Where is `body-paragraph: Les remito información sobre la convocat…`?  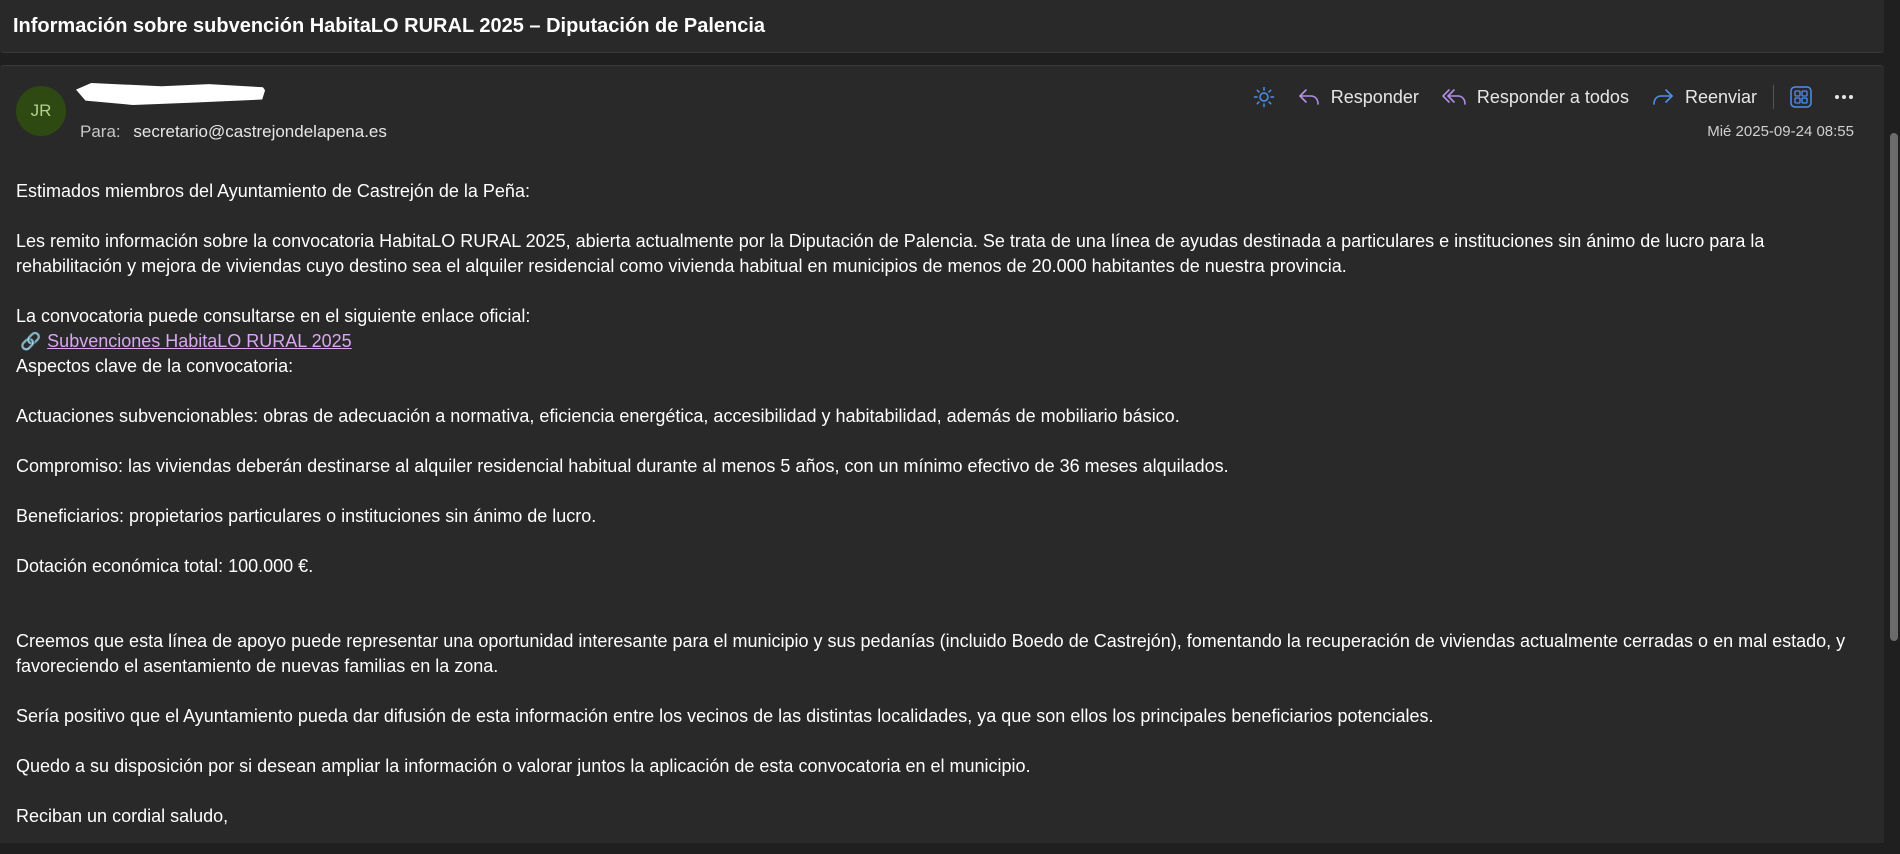 body-paragraph: Les remito información sobre la convocat… is located at coordinates (890, 253).